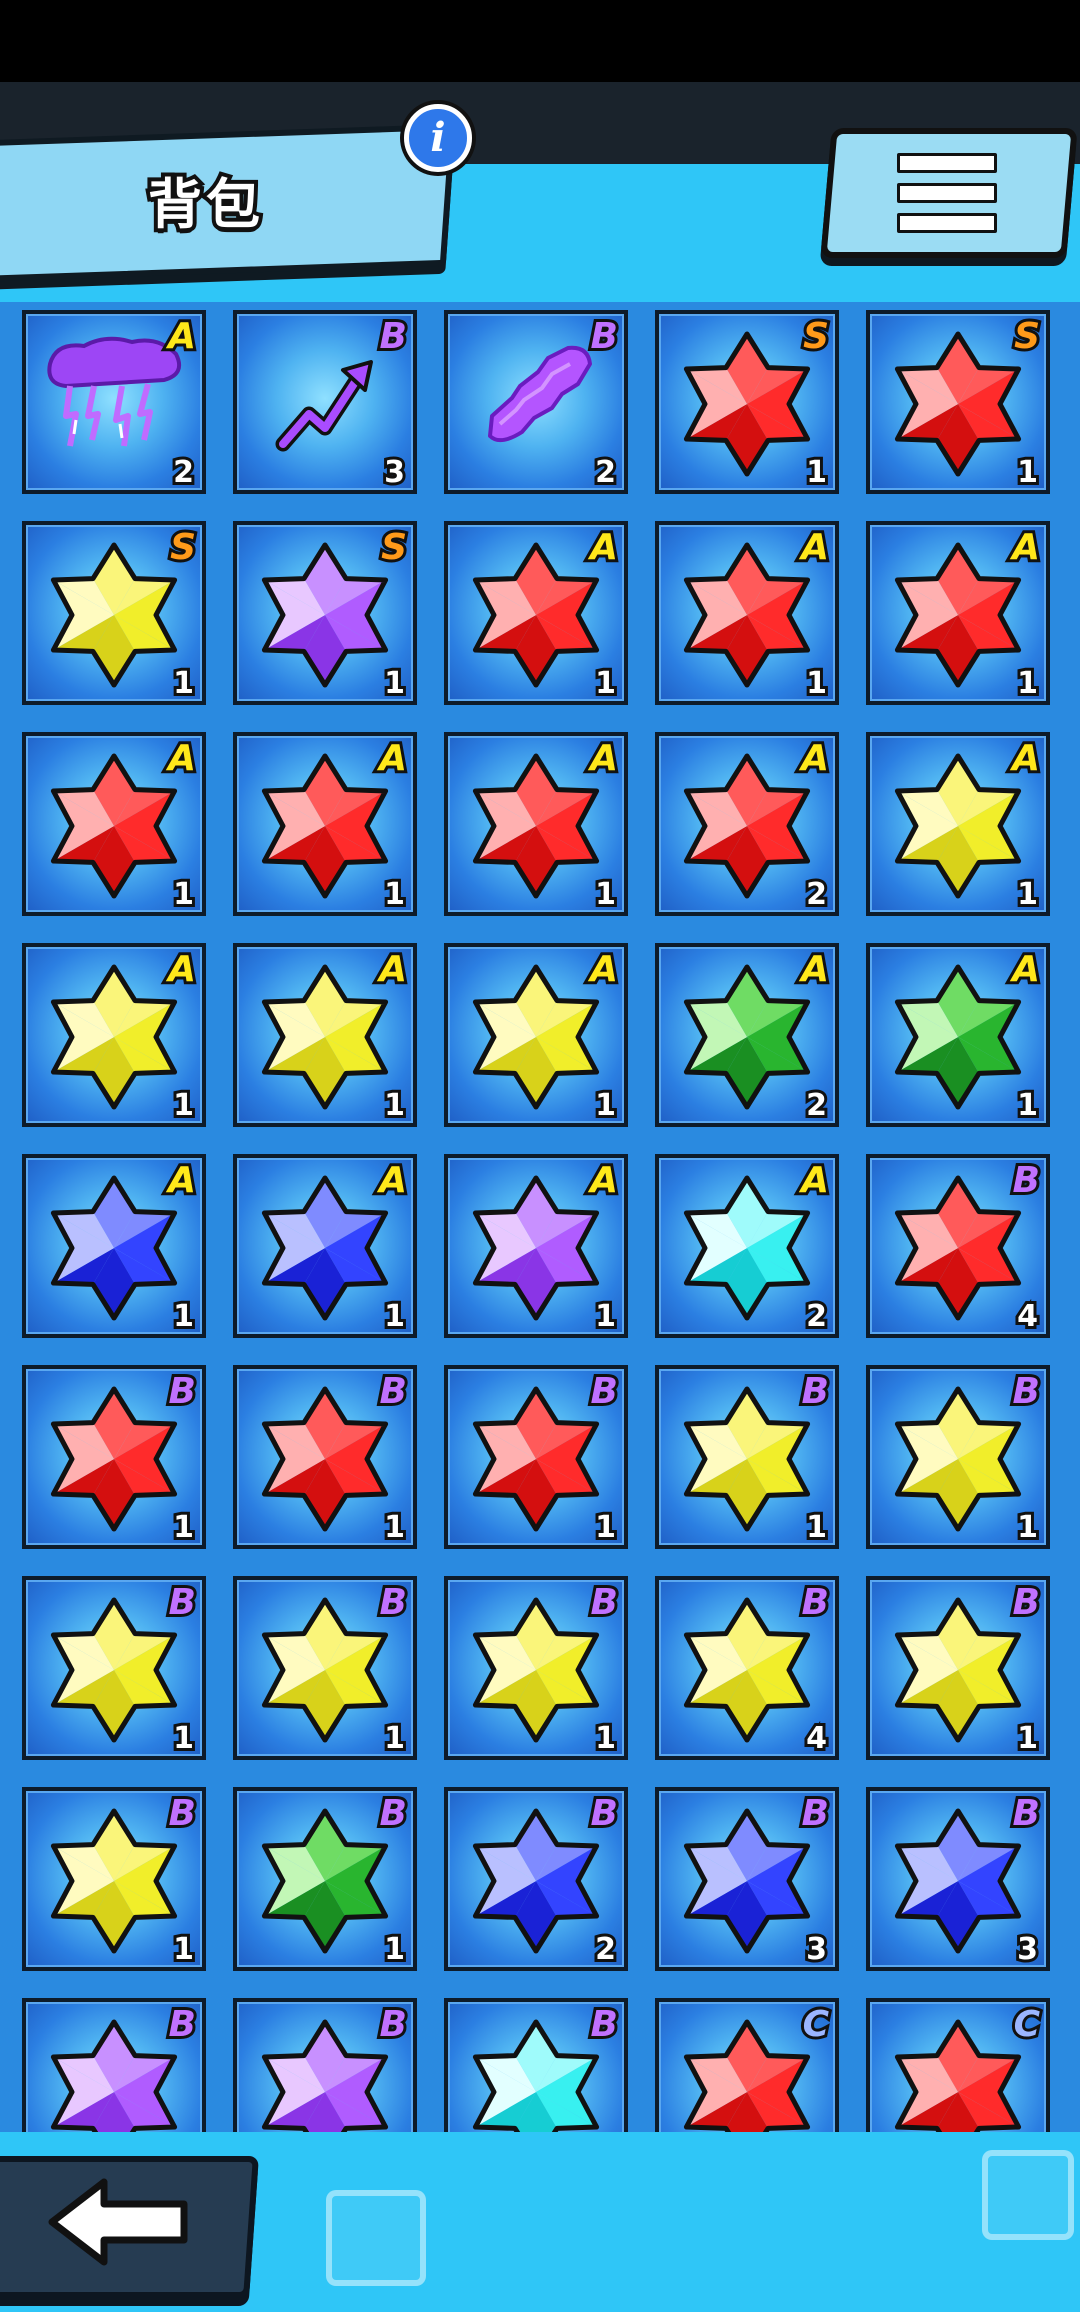 This screenshot has height=2312, width=1080. Describe the element at coordinates (816, 1949) in the screenshot. I see `item-count: 3` at that location.